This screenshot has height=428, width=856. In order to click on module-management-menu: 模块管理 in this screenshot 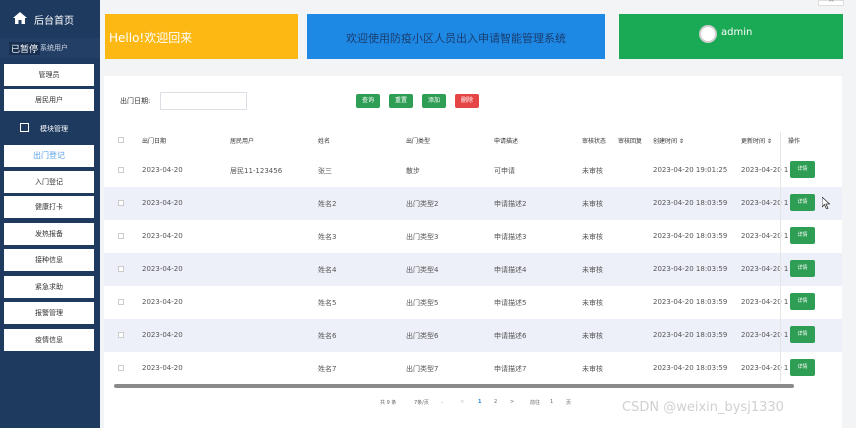, I will do `click(50, 128)`.